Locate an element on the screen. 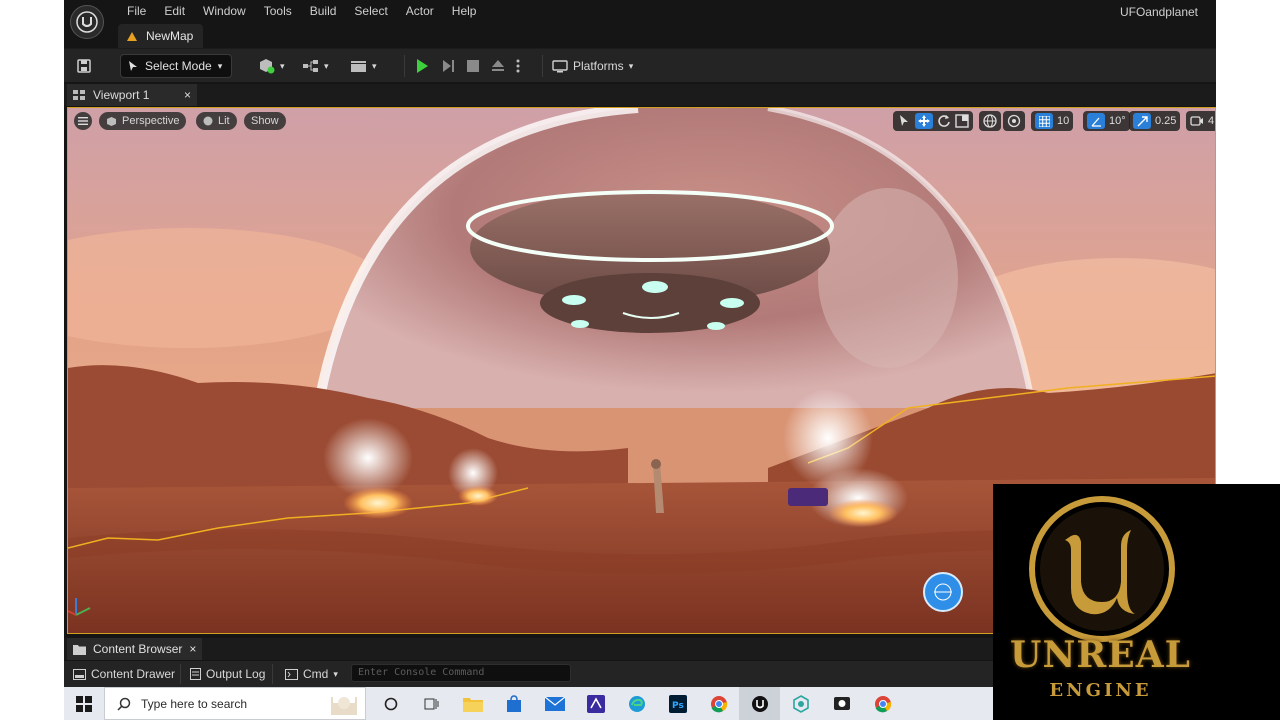 The image size is (1280, 720). surface-snap-toggle is located at coordinates (1014, 121).